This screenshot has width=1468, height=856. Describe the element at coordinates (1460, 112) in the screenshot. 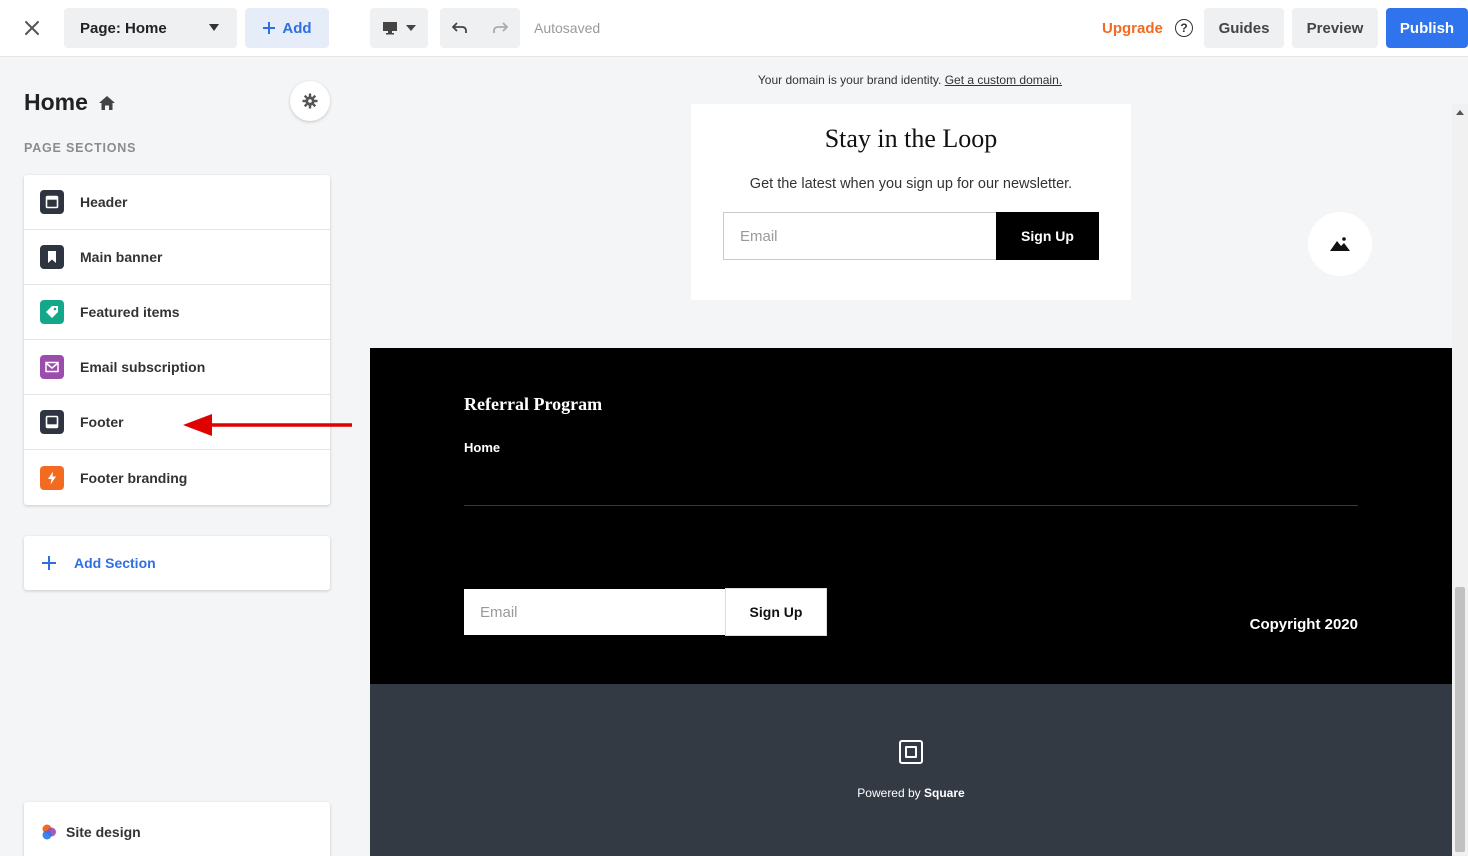

I see `scroll-up-icon` at that location.